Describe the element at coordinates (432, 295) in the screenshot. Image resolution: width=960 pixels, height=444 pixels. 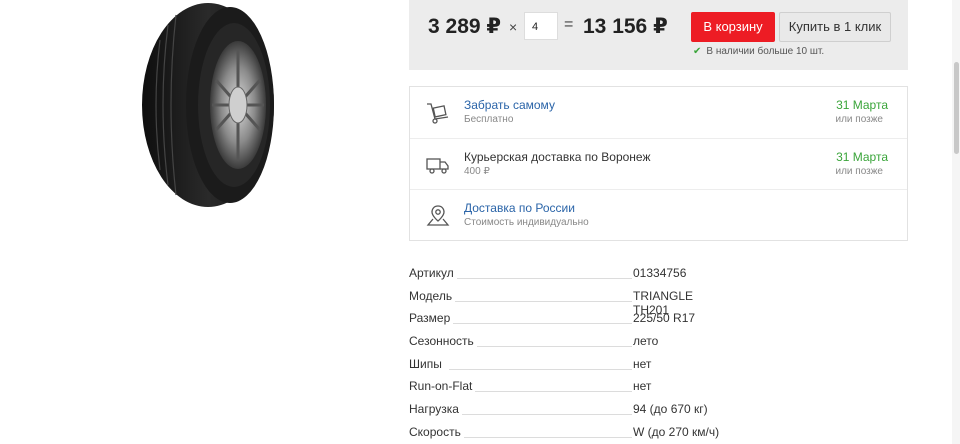
I see `spec-key: Модель` at that location.